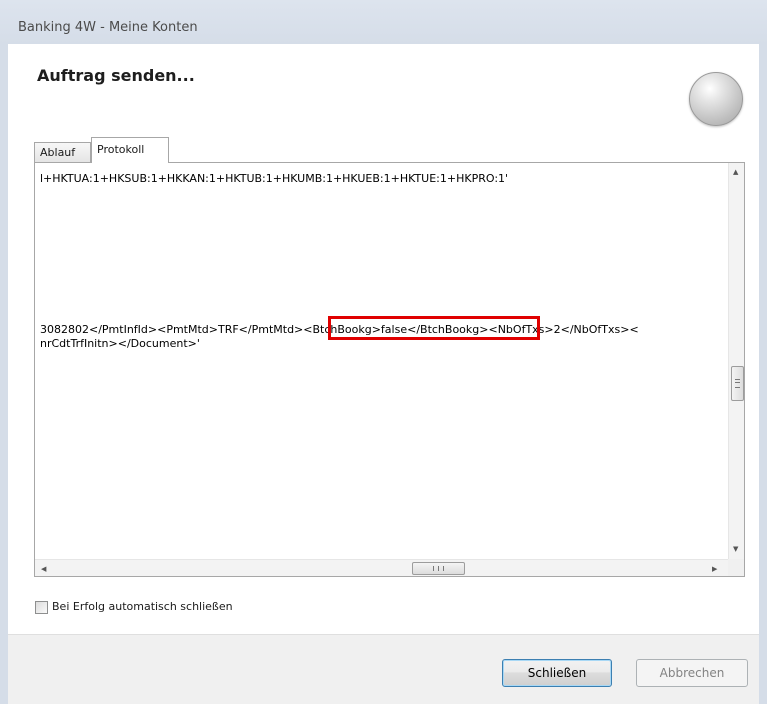 Image resolution: width=767 pixels, height=704 pixels. Describe the element at coordinates (716, 99) in the screenshot. I see `status-orb-icon` at that location.